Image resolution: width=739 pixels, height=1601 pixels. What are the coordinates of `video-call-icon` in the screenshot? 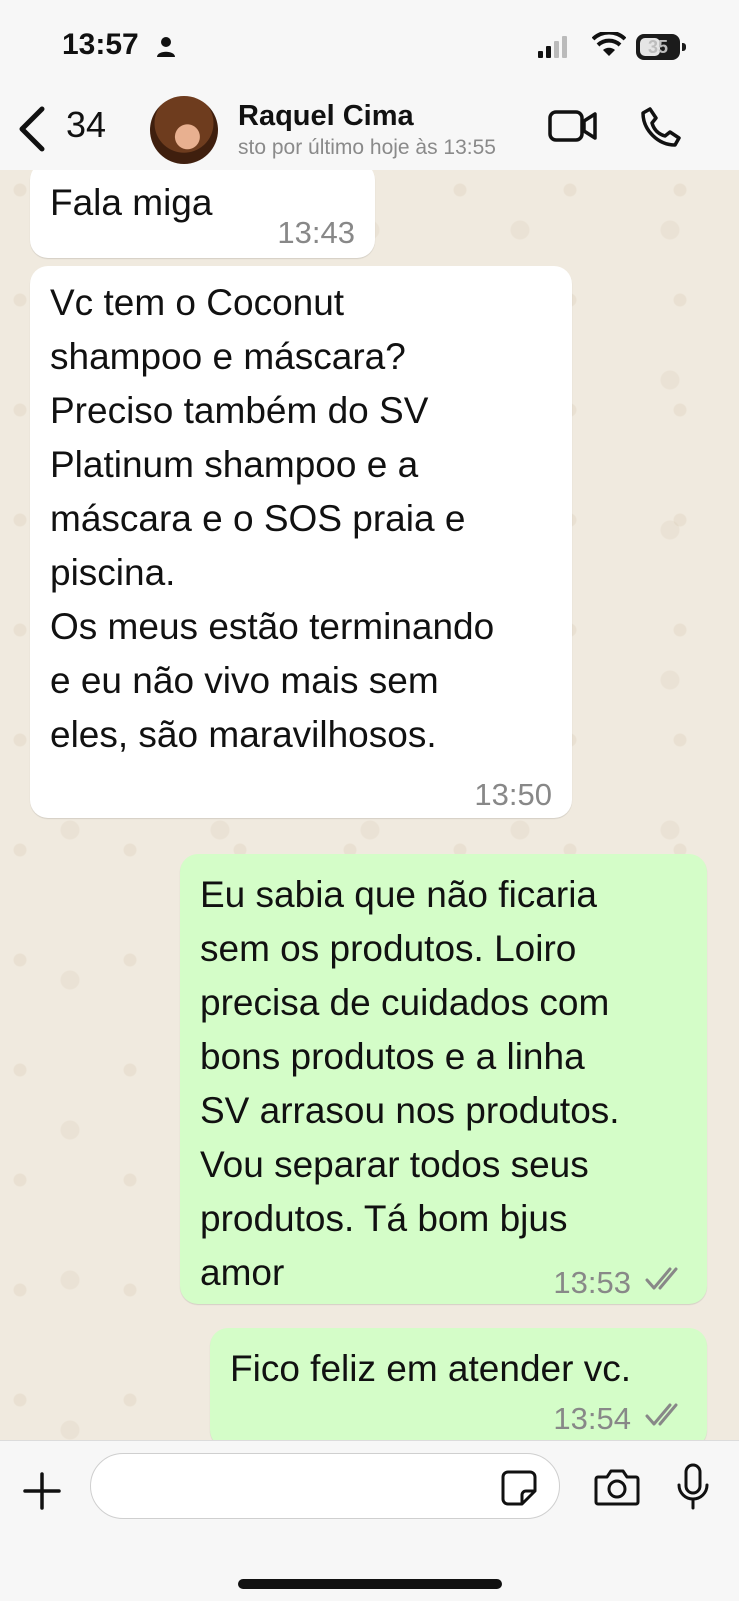 It's located at (573, 126).